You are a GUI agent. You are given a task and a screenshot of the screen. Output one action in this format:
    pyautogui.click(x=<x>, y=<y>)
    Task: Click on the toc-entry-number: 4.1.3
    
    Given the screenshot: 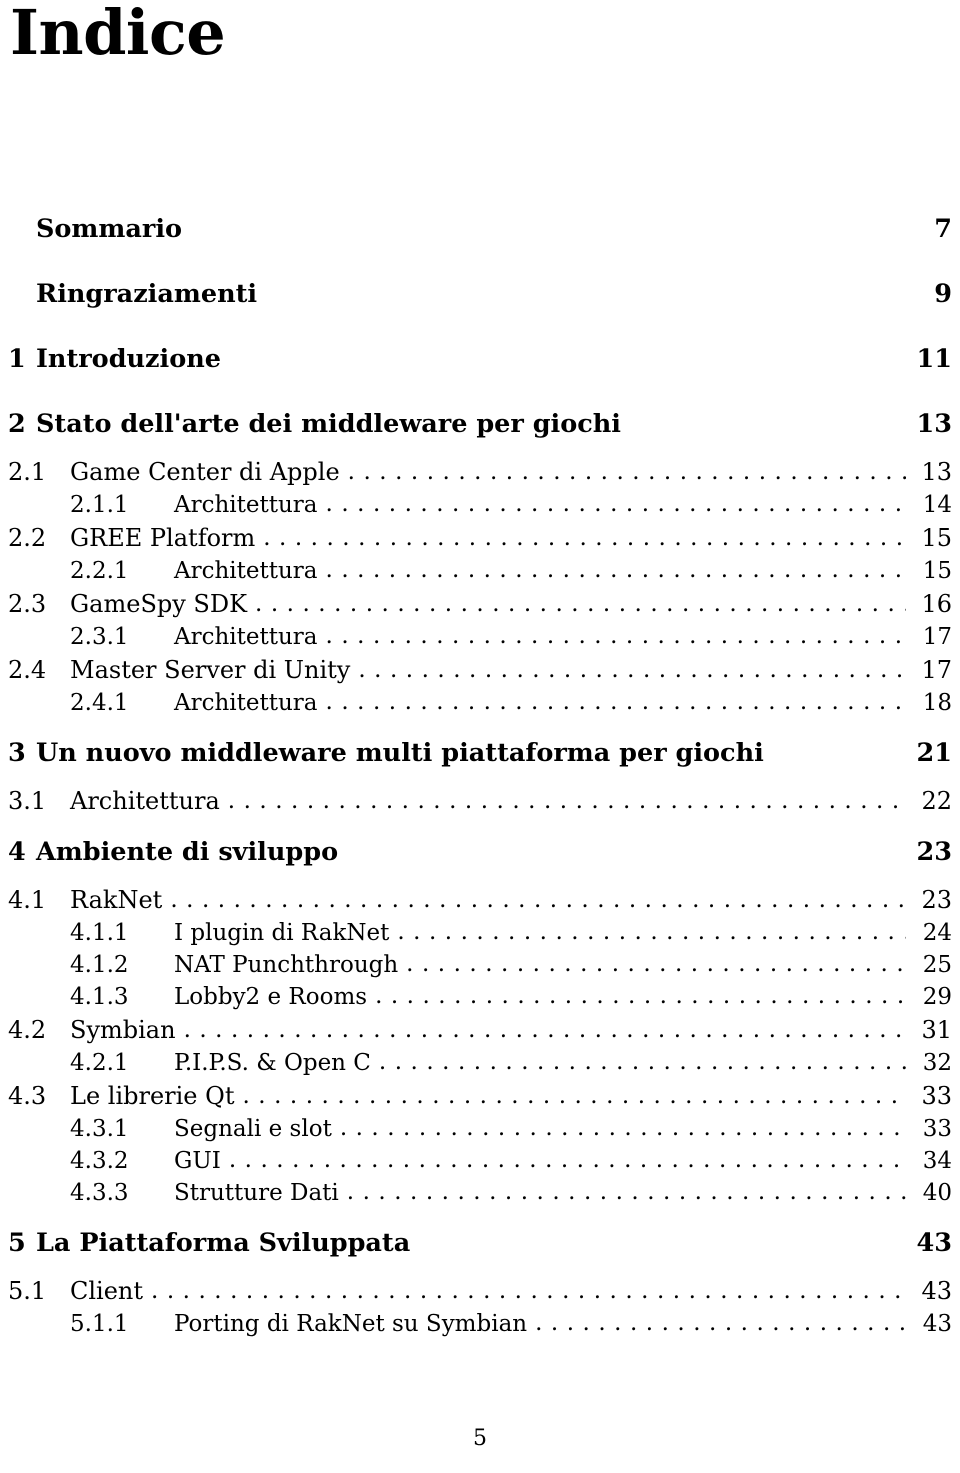 What is the action you would take?
    pyautogui.click(x=99, y=997)
    